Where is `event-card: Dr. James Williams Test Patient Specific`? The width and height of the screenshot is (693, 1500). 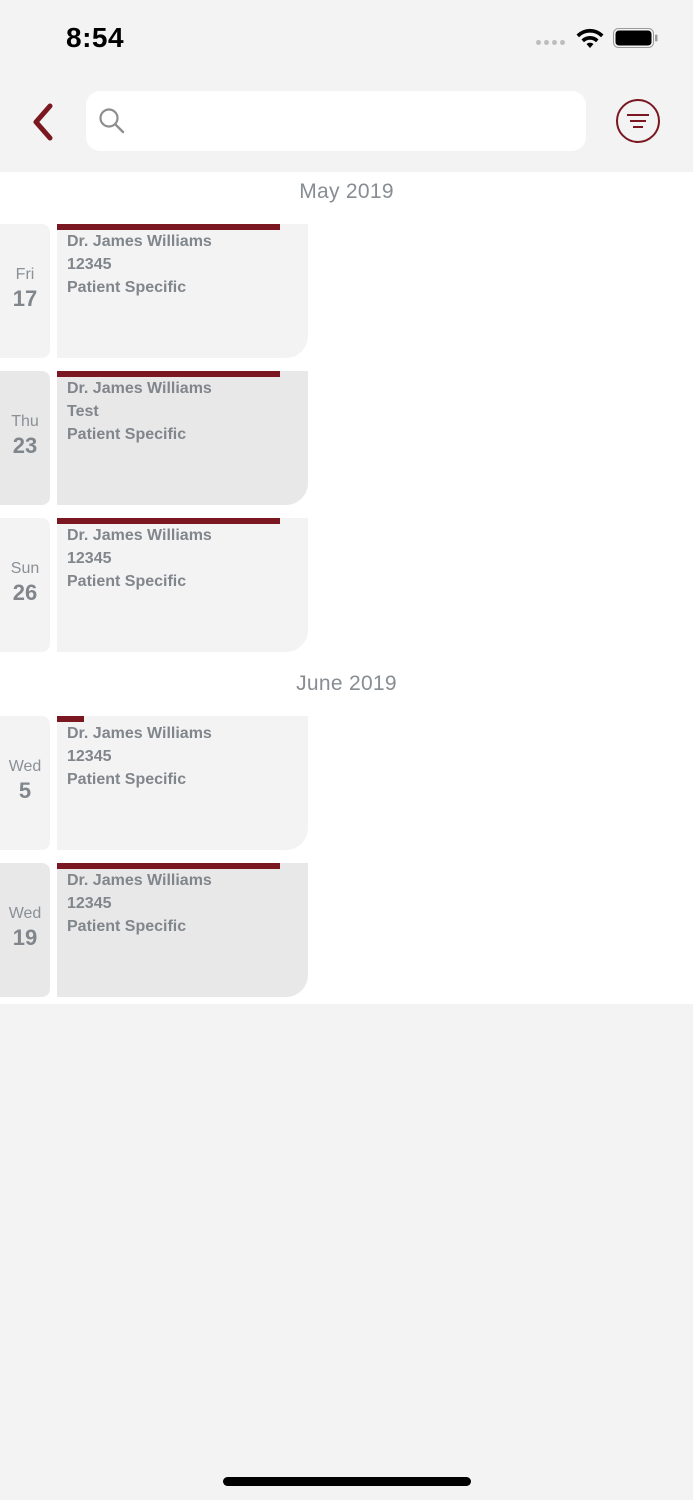 event-card: Dr. James Williams Test Patient Specific is located at coordinates (182, 438).